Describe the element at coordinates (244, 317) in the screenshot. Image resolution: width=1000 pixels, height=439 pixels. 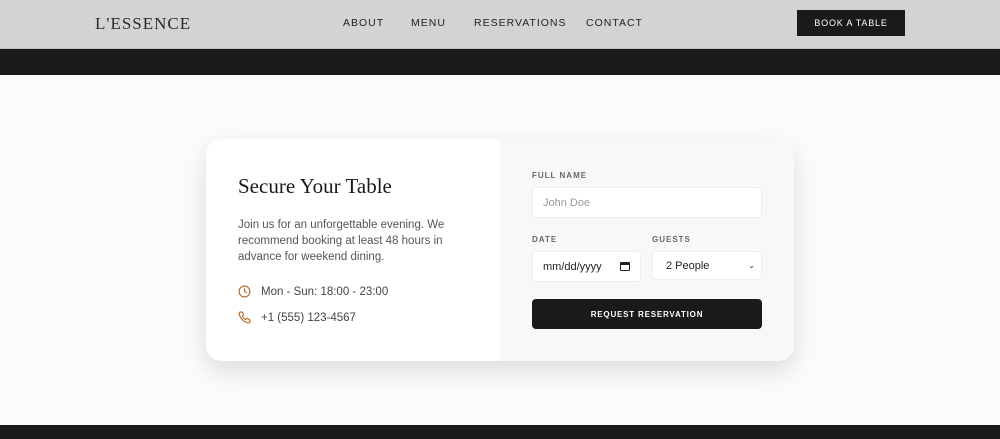
I see `phone-icon` at that location.